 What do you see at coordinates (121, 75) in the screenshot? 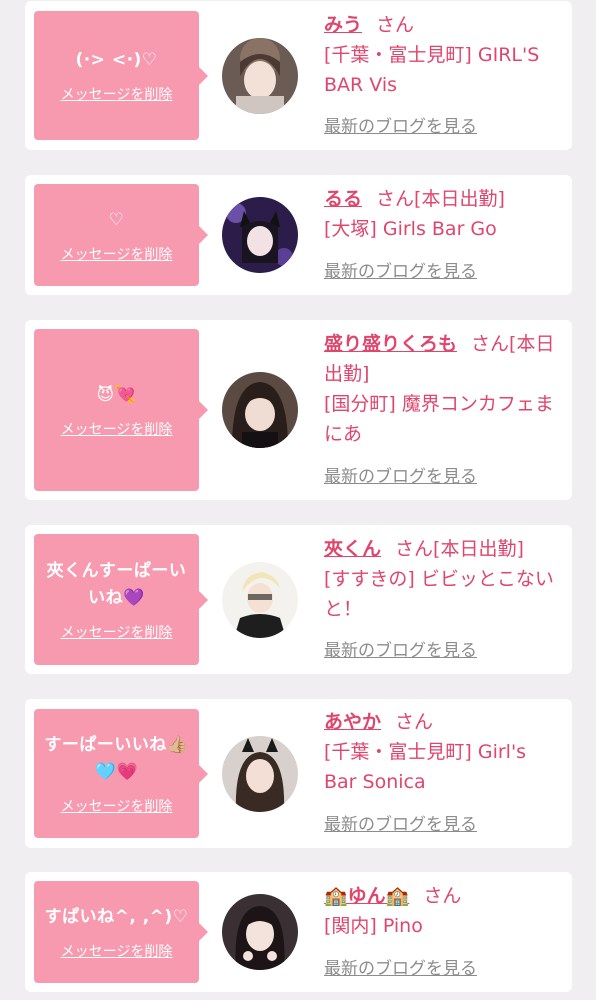
I see `message-bubble: (·> <·)♡ メッセージを削除` at bounding box center [121, 75].